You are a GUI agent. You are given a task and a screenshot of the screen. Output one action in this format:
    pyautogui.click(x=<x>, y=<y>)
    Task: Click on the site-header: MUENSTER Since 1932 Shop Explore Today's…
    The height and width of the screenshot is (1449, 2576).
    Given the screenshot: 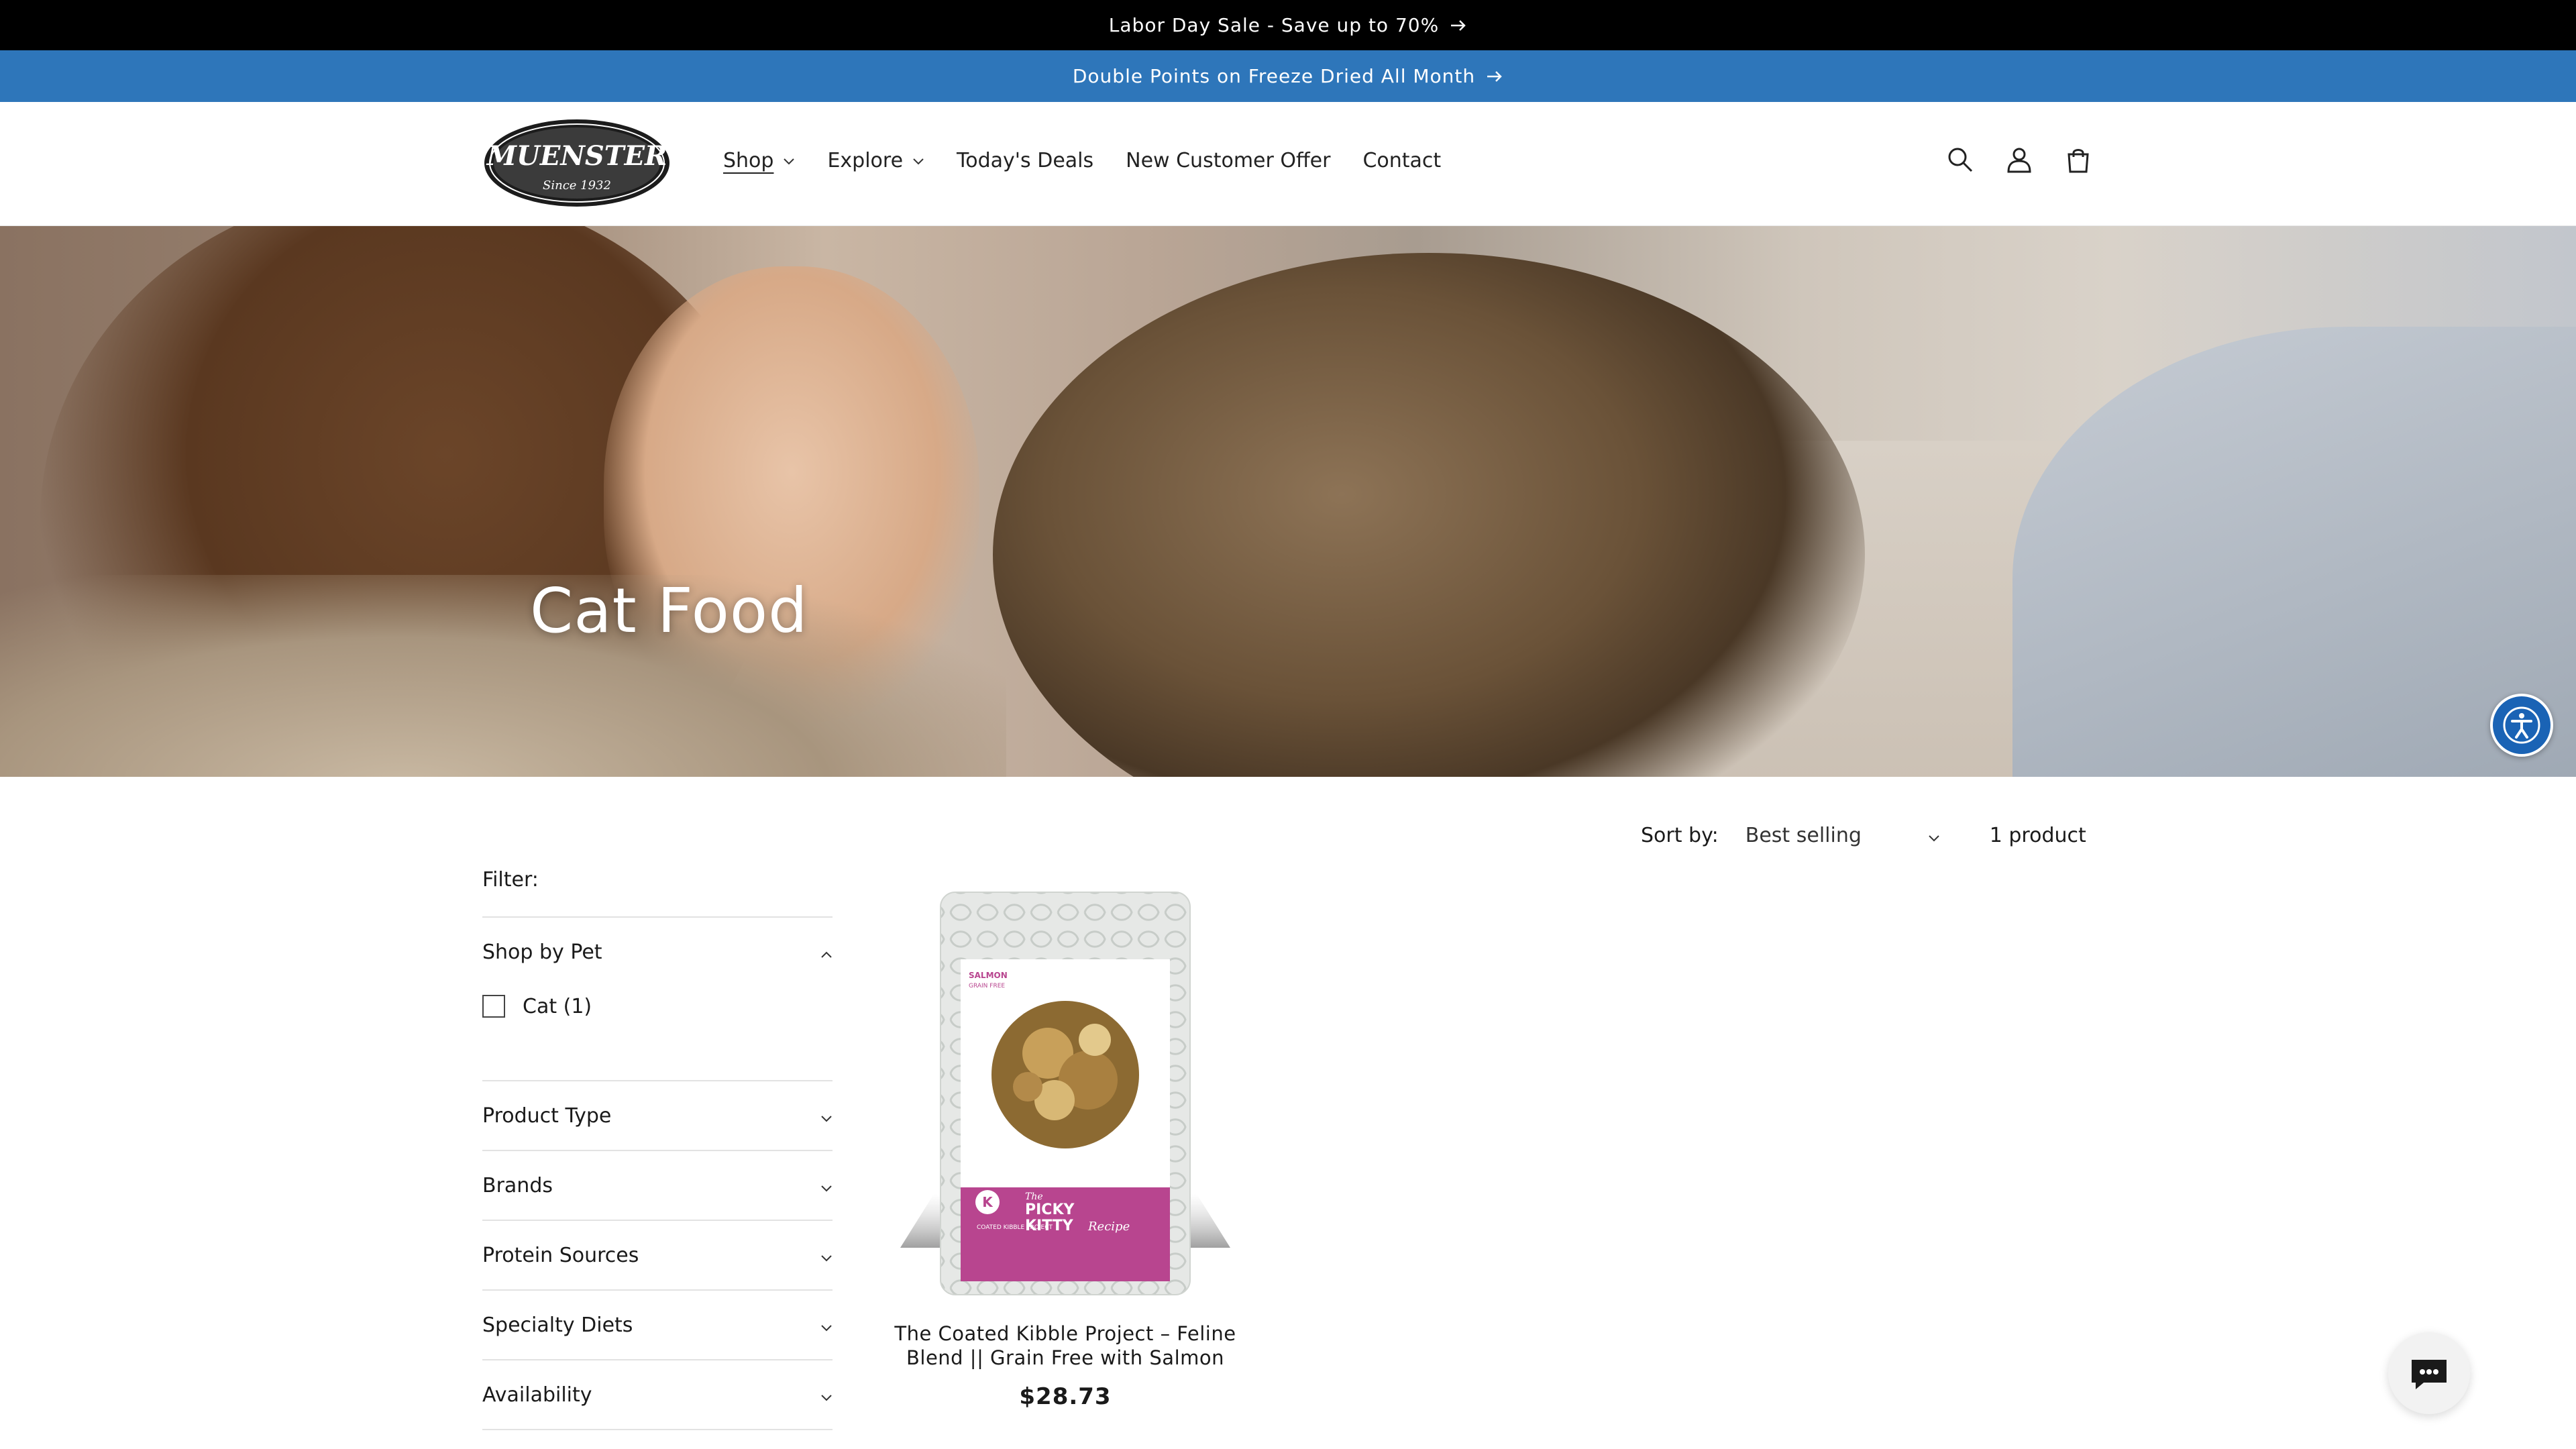 What is the action you would take?
    pyautogui.click(x=1288, y=164)
    